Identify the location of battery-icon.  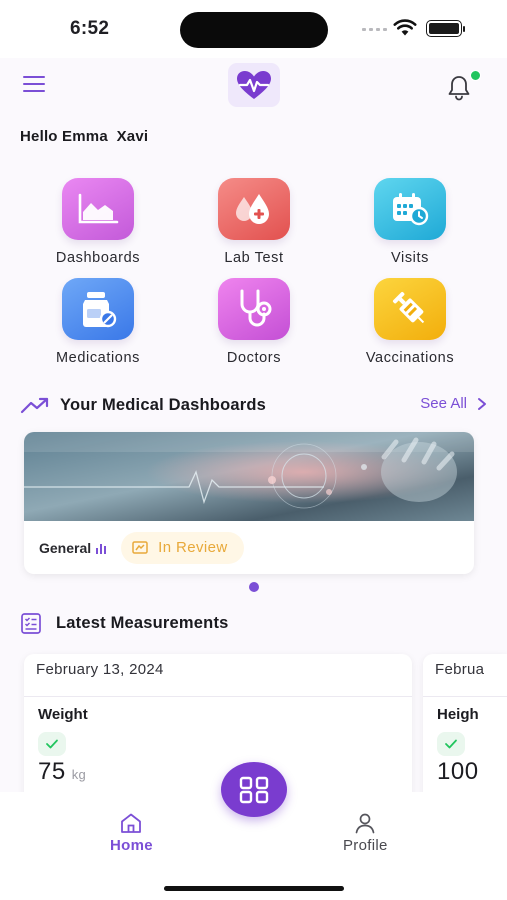
(445, 28).